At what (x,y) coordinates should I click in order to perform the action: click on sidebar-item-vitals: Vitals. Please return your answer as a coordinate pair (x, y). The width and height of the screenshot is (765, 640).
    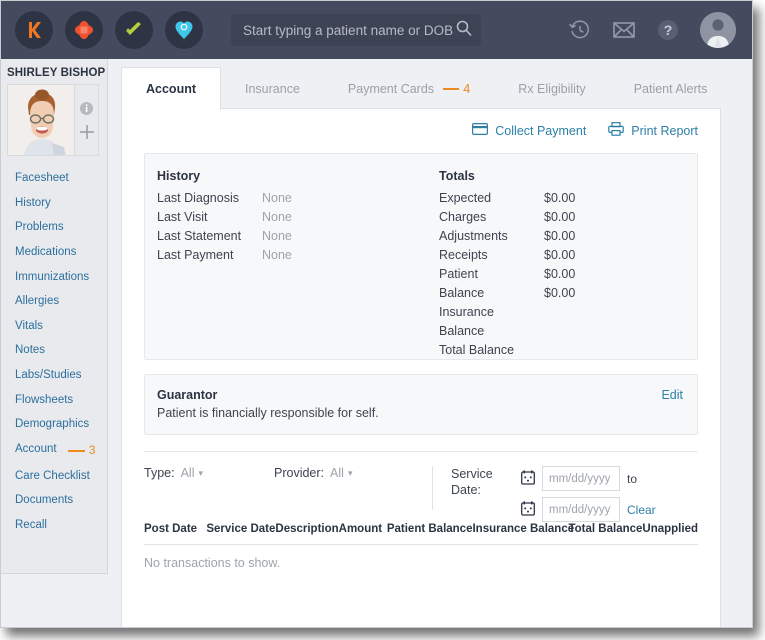
    Looking at the image, I should click on (54, 326).